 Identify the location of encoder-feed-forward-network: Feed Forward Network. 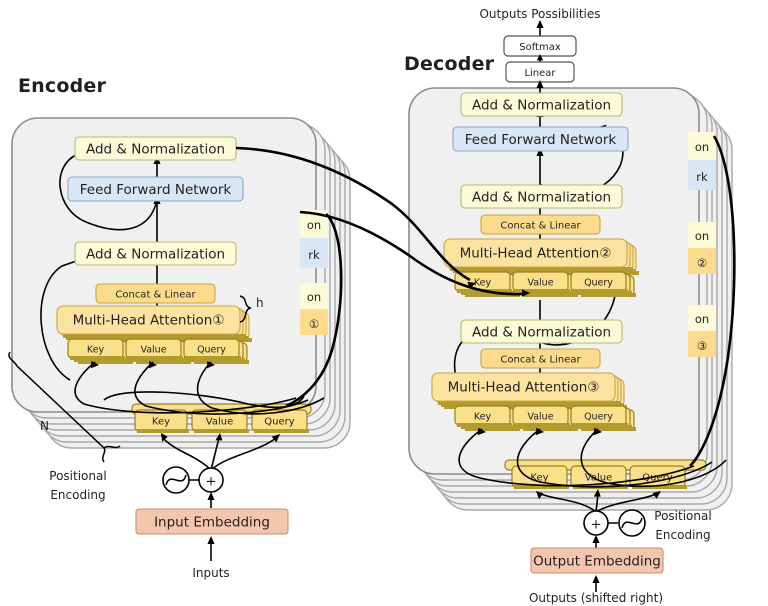
(155, 189).